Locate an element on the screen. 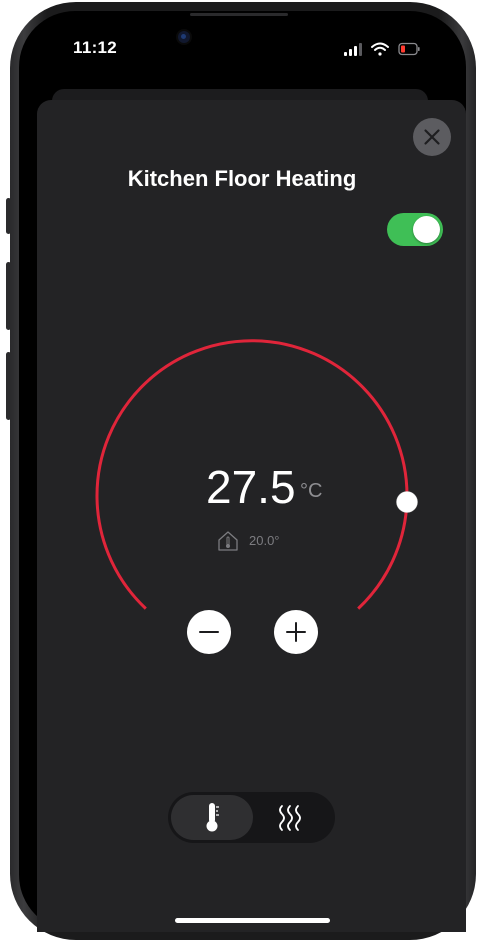 The image size is (481, 944). thermometer-icon is located at coordinates (212, 817).